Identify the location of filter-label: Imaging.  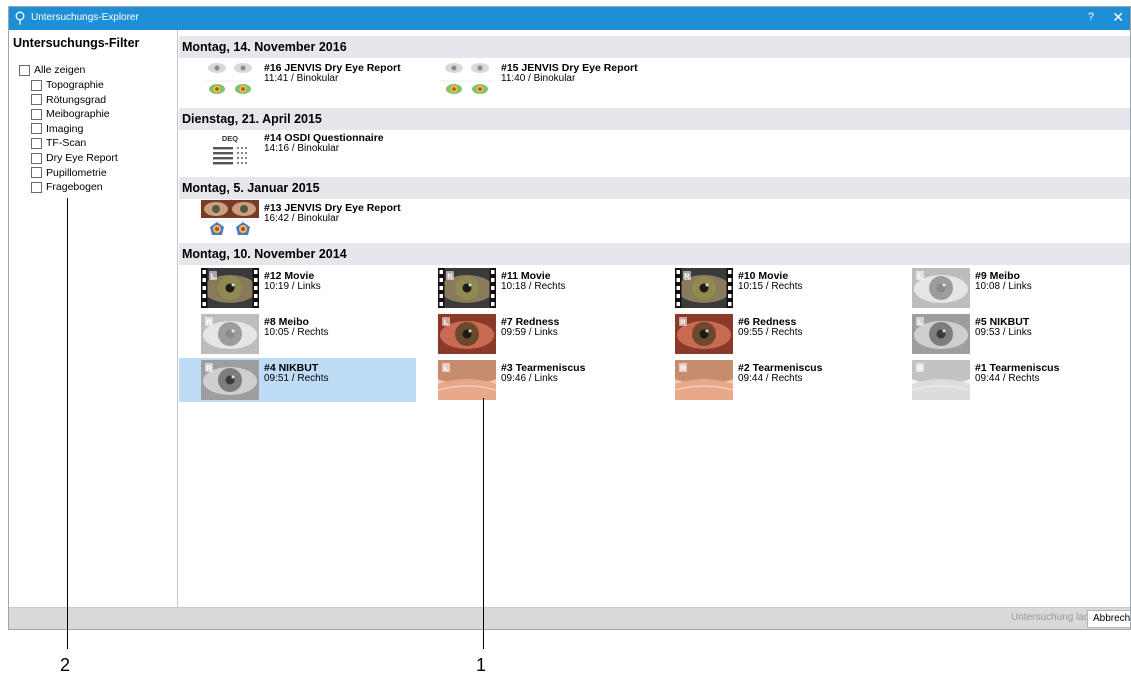
(65, 128).